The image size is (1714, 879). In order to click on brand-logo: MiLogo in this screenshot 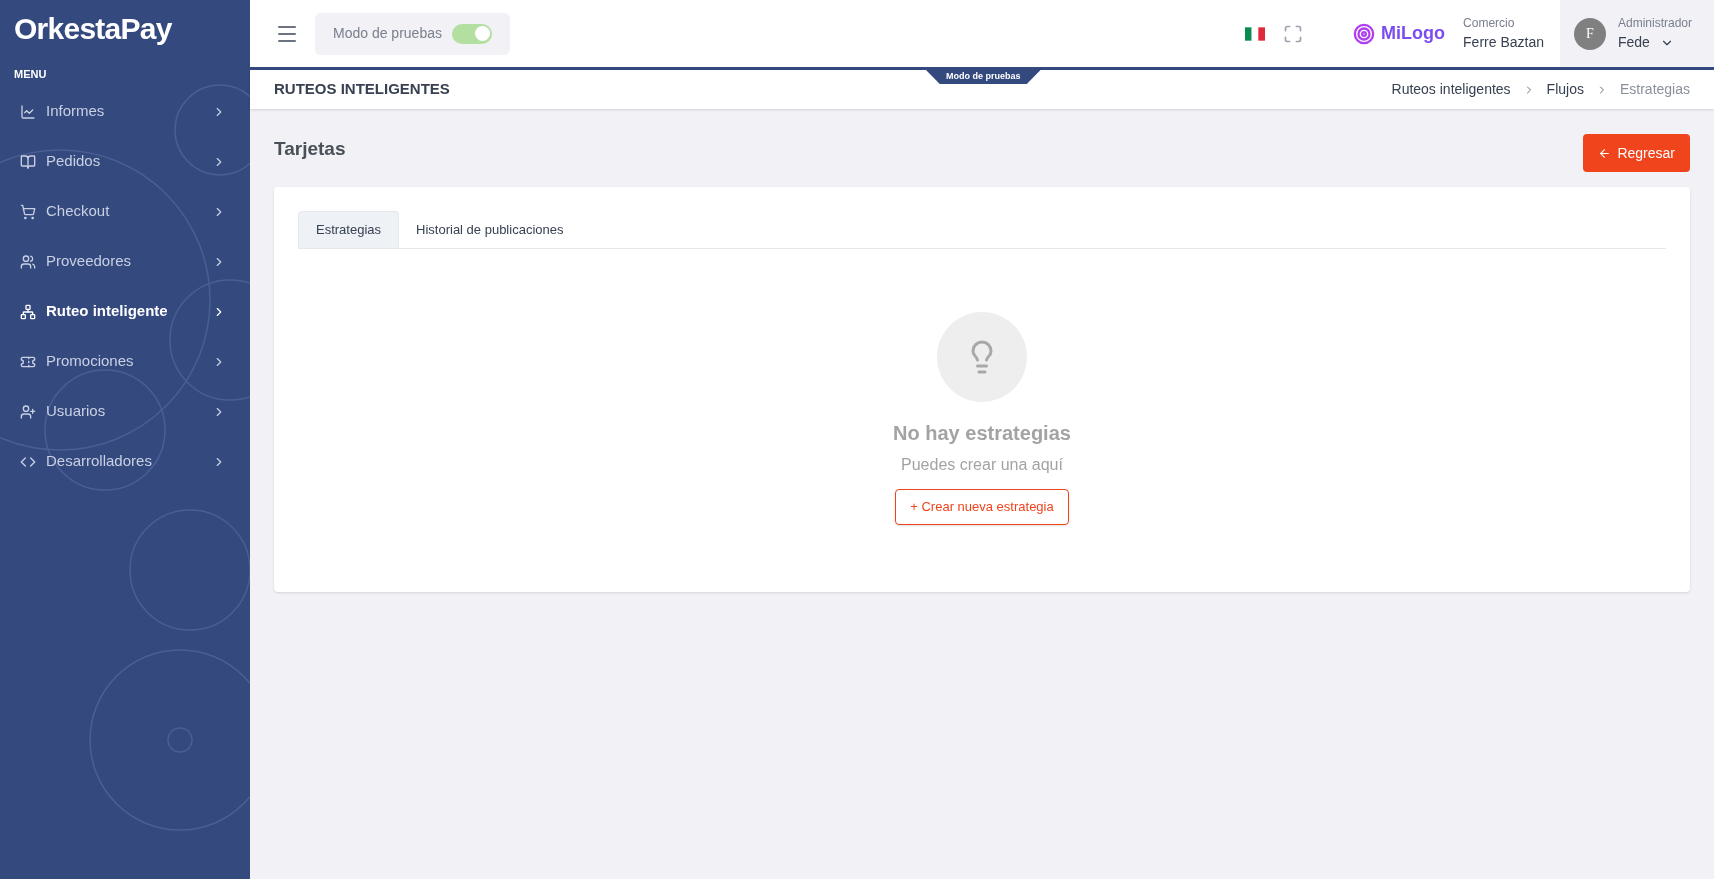, I will do `click(1413, 33)`.